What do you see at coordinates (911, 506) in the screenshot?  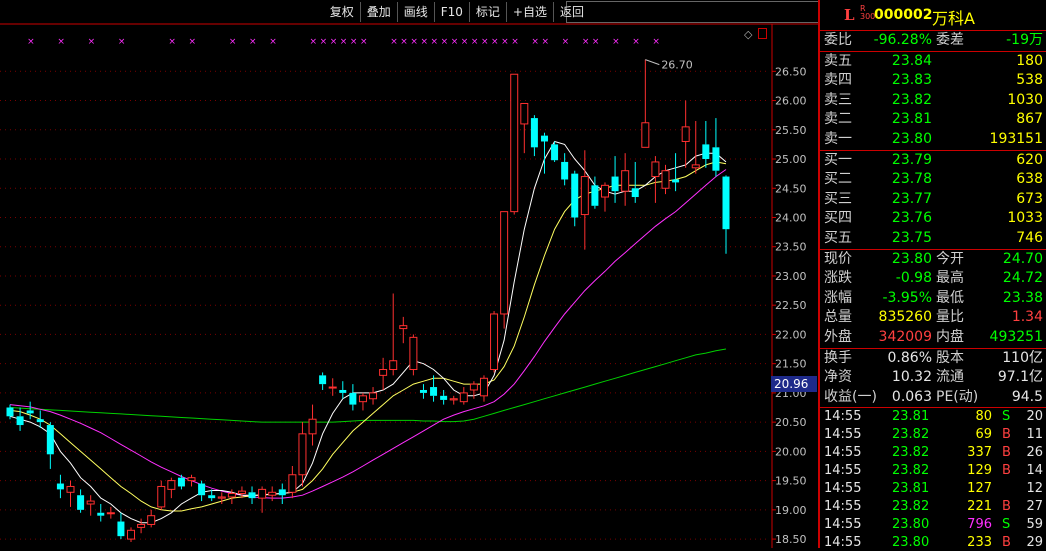 I see `tick-price: 23.82` at bounding box center [911, 506].